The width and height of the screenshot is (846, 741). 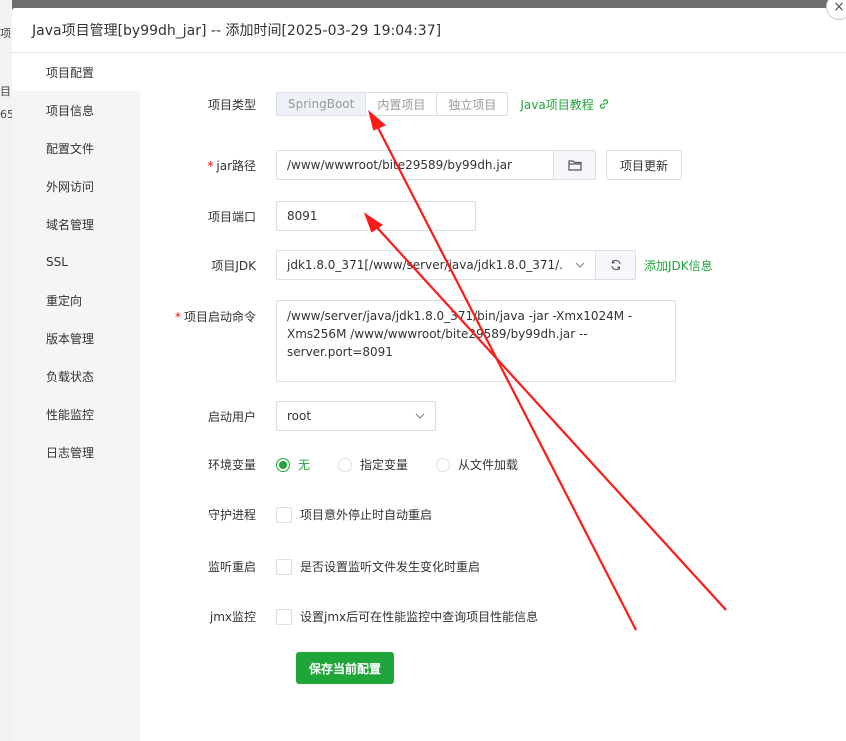 I want to click on start-user-select: root, so click(x=356, y=416).